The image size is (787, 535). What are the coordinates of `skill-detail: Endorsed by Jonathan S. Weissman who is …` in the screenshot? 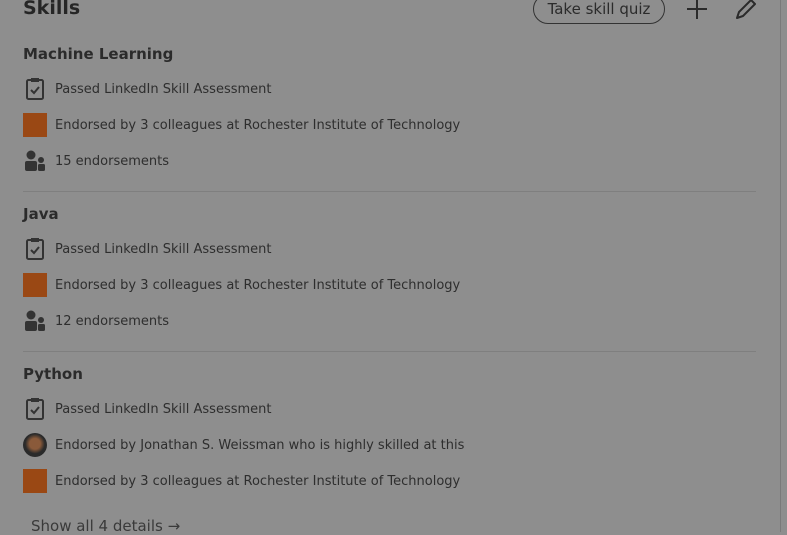 It's located at (389, 445).